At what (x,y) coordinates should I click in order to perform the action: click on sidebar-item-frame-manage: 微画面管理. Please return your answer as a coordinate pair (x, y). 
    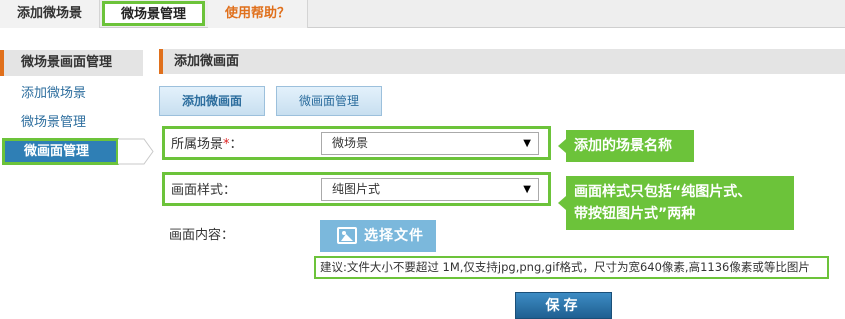
    Looking at the image, I should click on (60, 151).